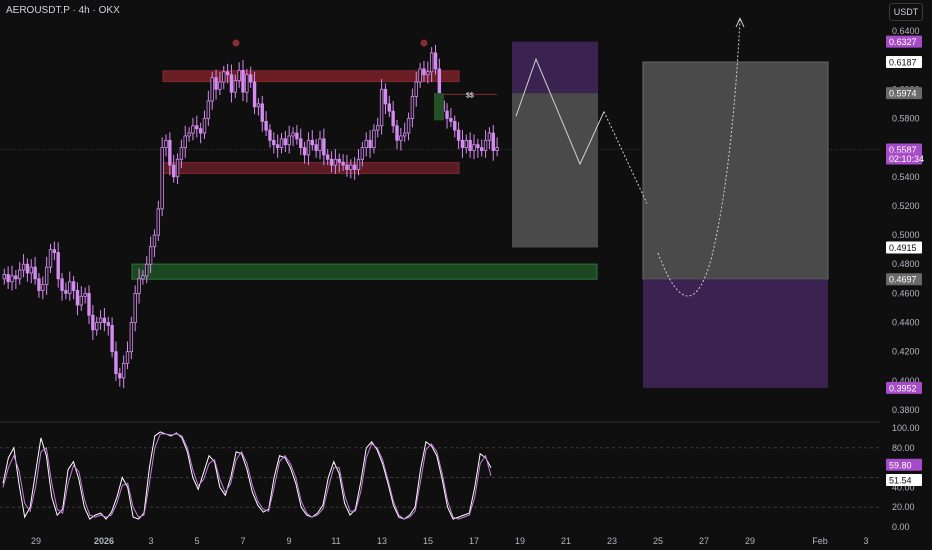 The height and width of the screenshot is (550, 932). I want to click on position-box-purple, so click(735, 333).